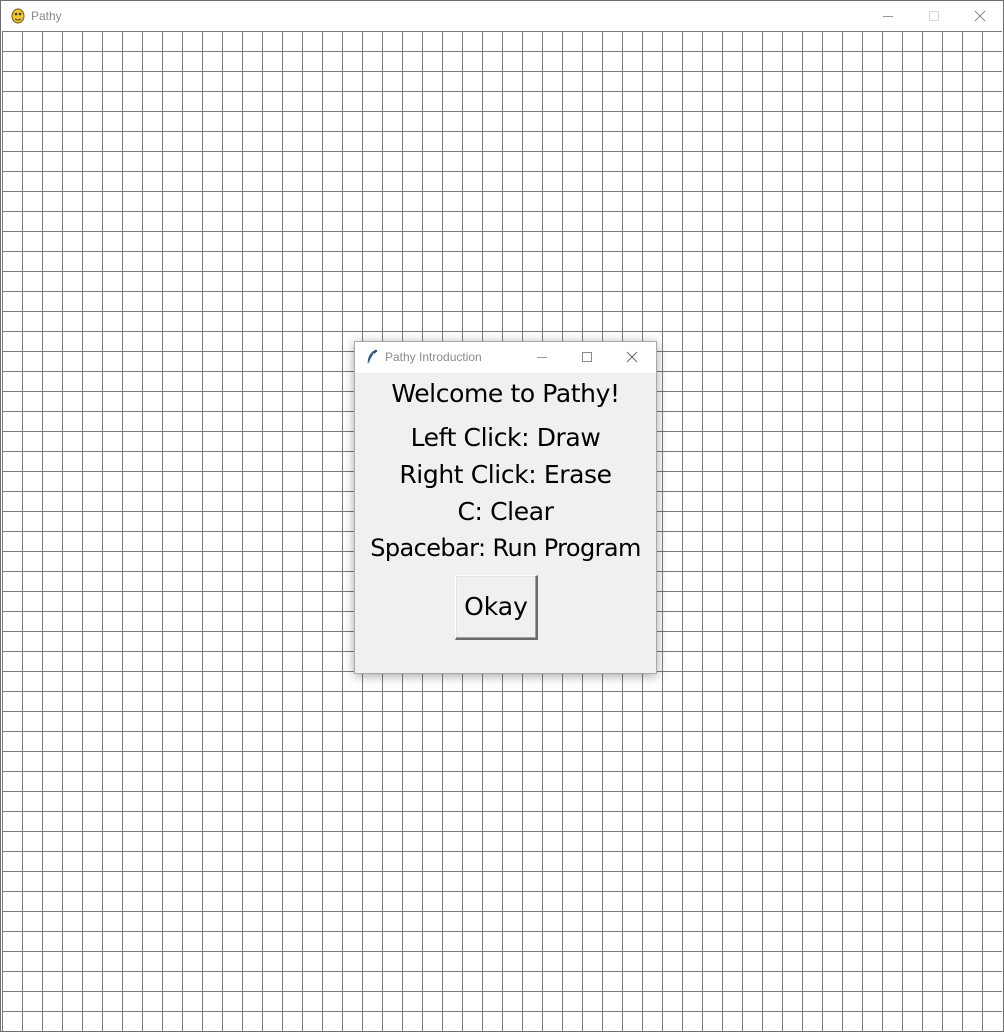 The height and width of the screenshot is (1032, 1004). I want to click on minimize-button, so click(888, 16).